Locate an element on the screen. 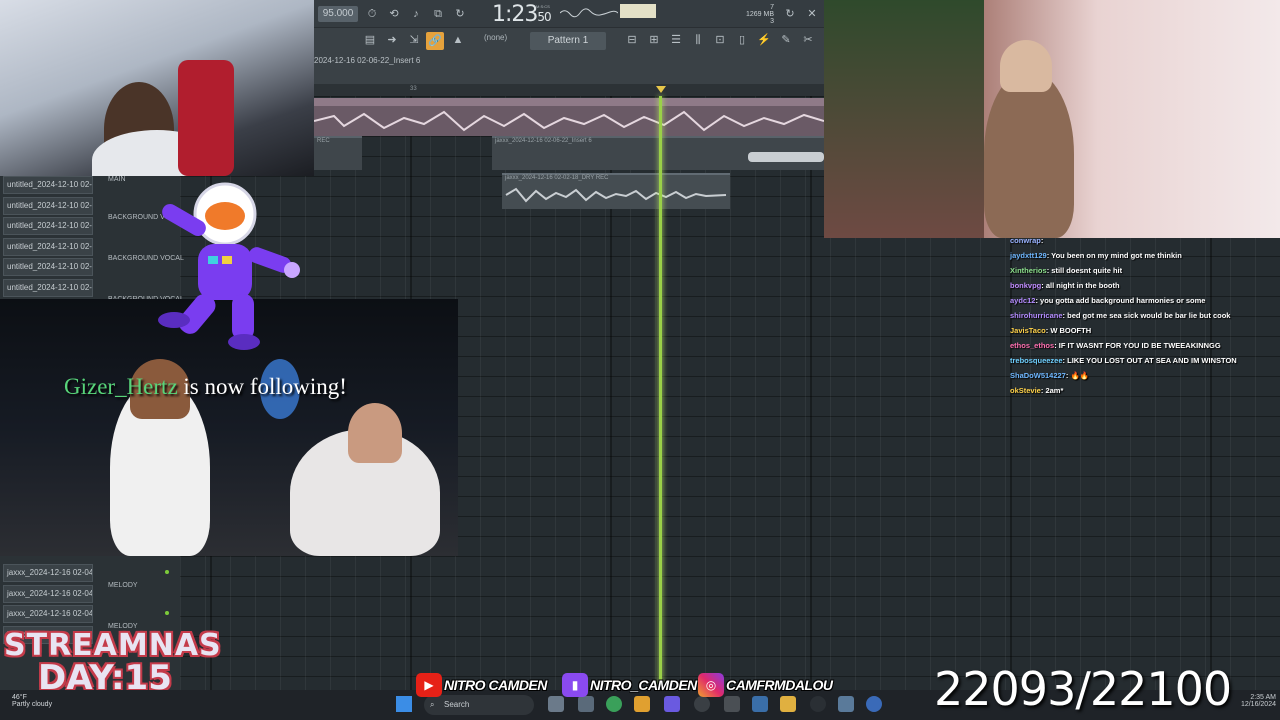  stamp-icon: ▲ is located at coordinates (458, 40).